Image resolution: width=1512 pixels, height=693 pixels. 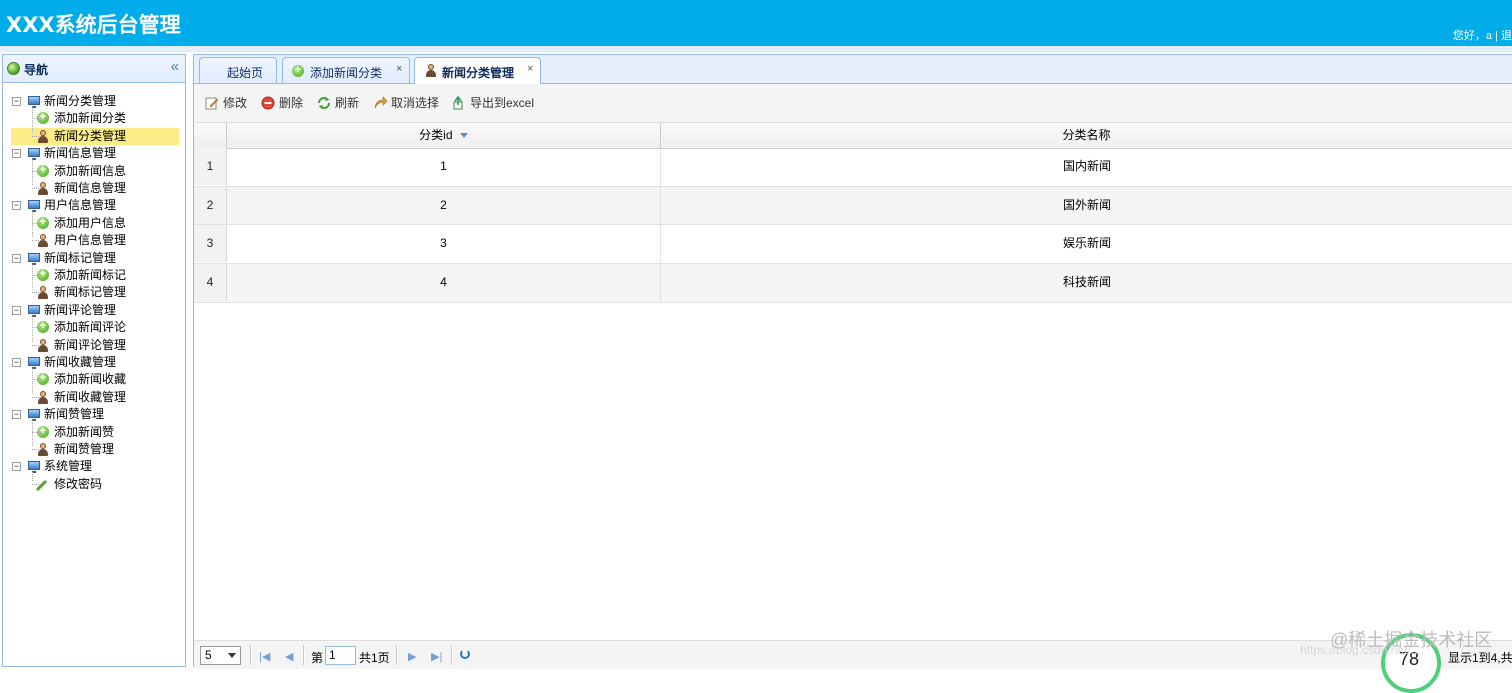 What do you see at coordinates (1086, 243) in the screenshot?
I see `cell-category-name: 娱乐新闻` at bounding box center [1086, 243].